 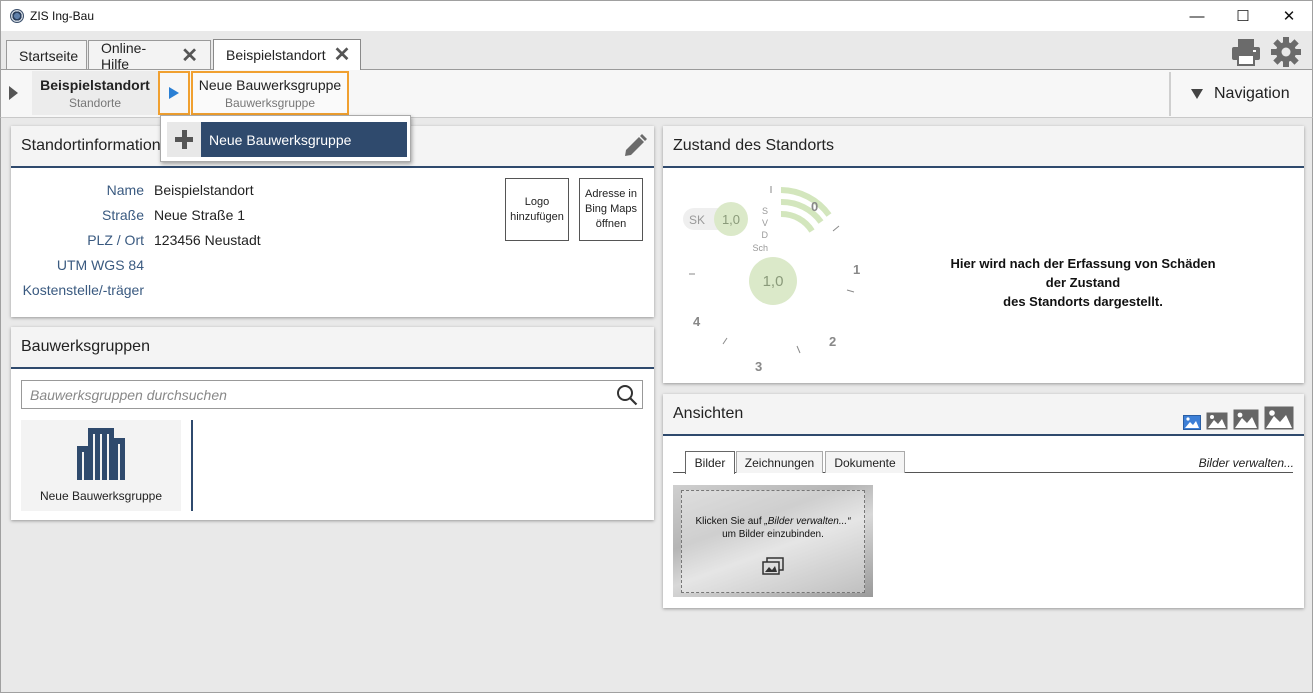 I want to click on main-value: 1,0, so click(x=773, y=281).